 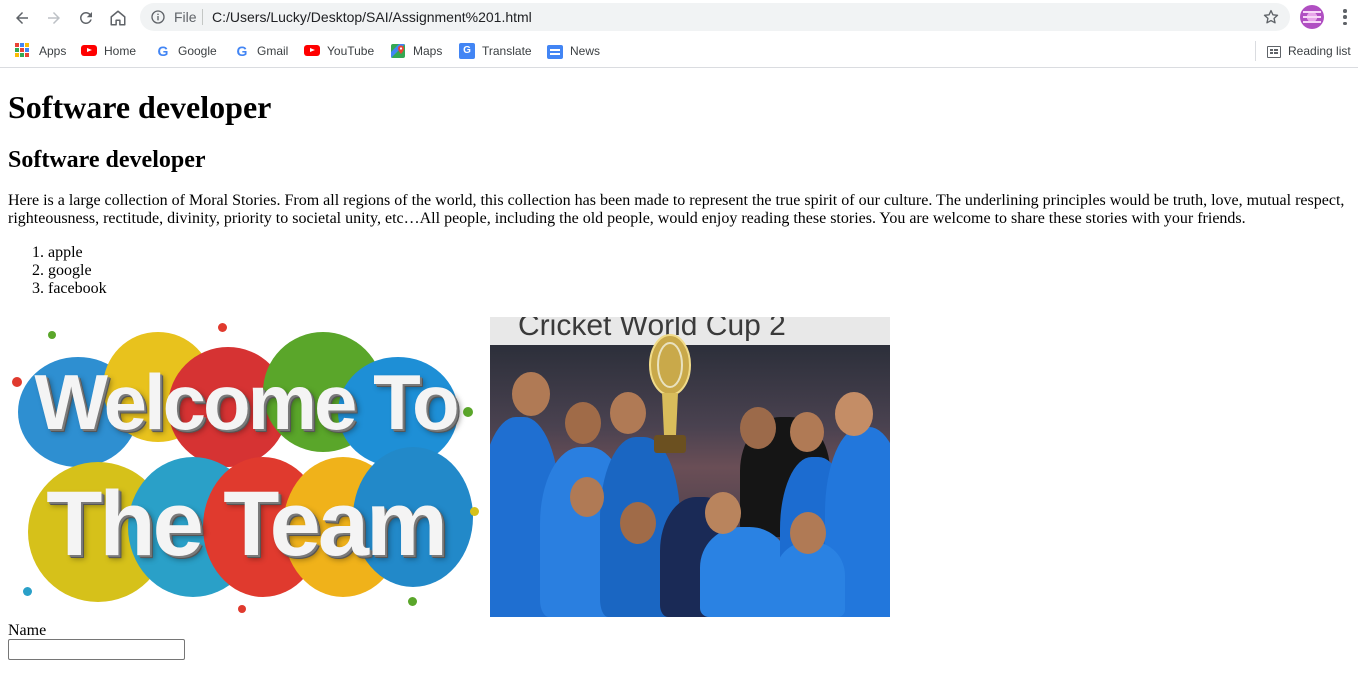 I want to click on arrow-right-icon, so click(x=54, y=18).